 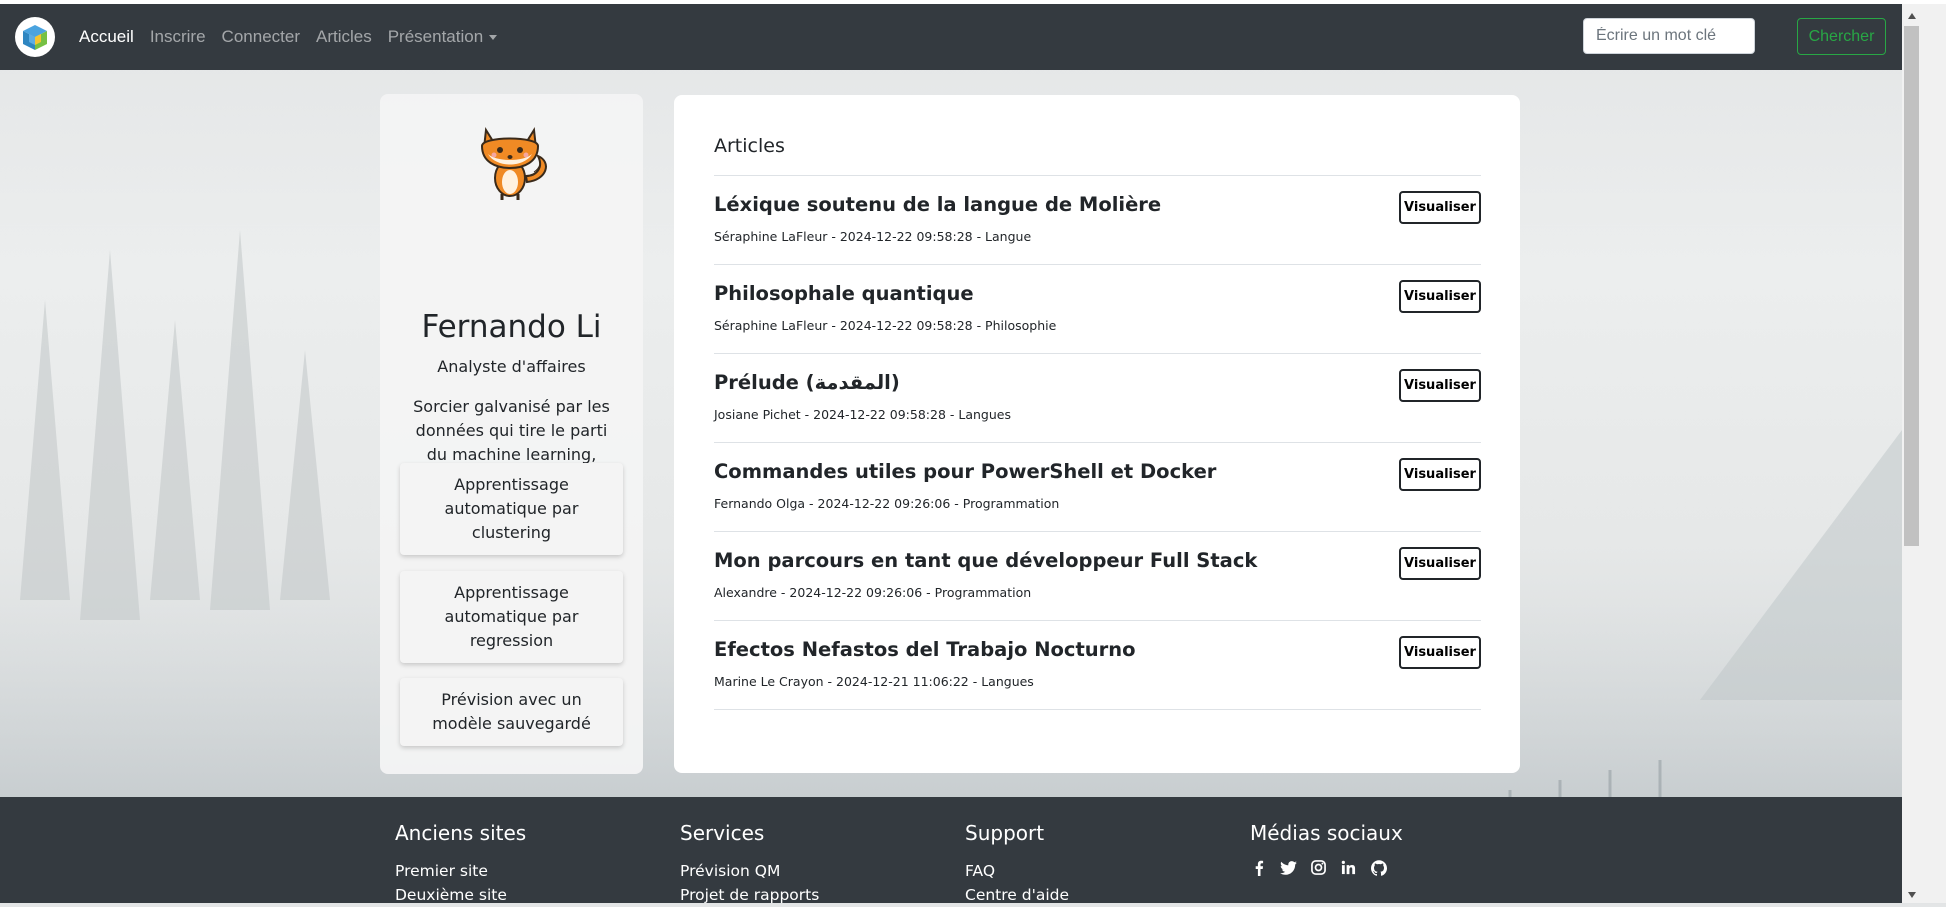 I want to click on footer-heading: Support, so click(x=1005, y=833).